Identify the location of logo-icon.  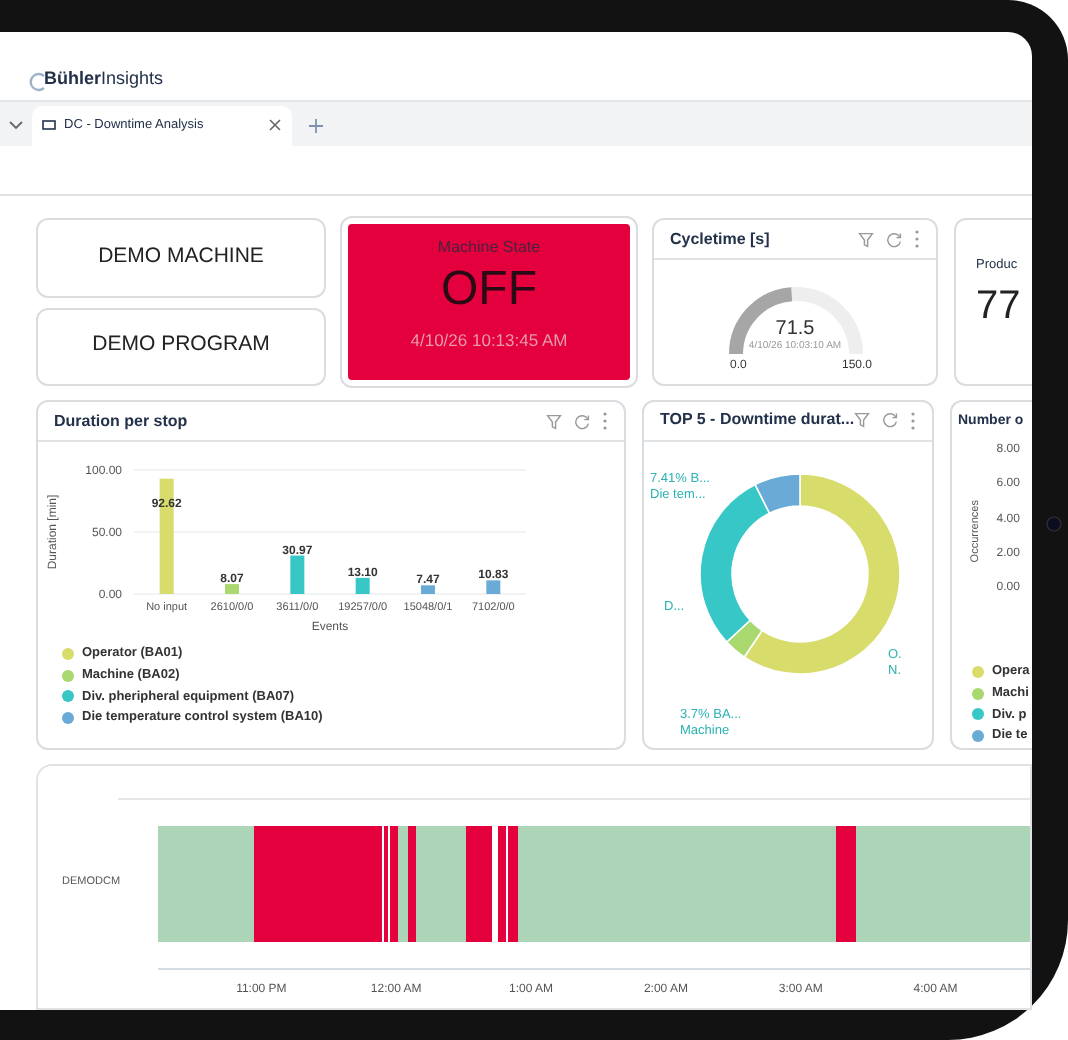
(38, 82).